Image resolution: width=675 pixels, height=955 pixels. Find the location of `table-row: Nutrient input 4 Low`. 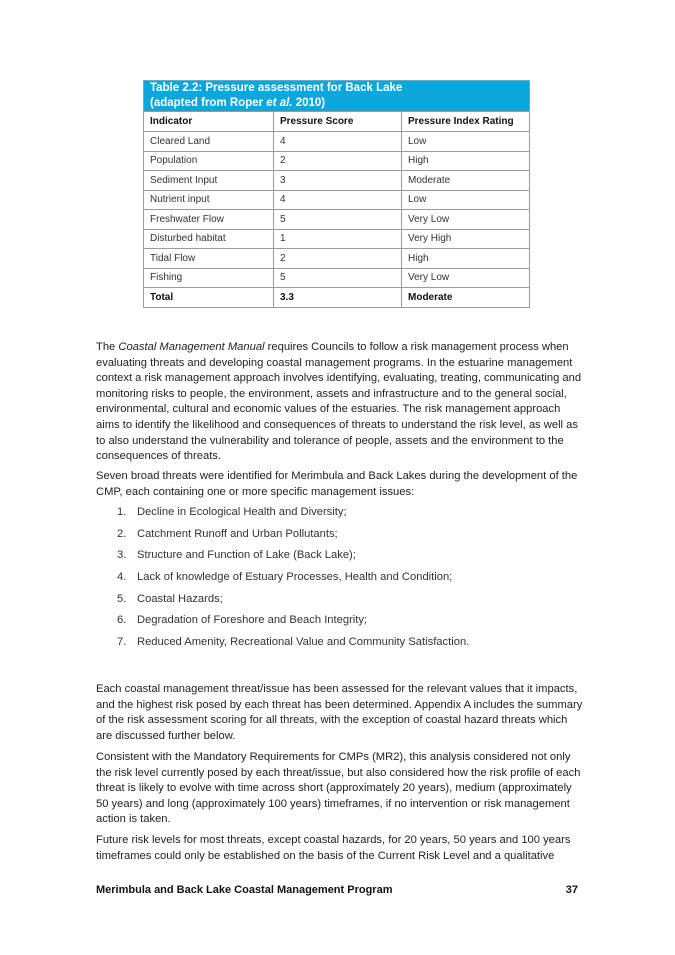

table-row: Nutrient input 4 Low is located at coordinates (336, 199).